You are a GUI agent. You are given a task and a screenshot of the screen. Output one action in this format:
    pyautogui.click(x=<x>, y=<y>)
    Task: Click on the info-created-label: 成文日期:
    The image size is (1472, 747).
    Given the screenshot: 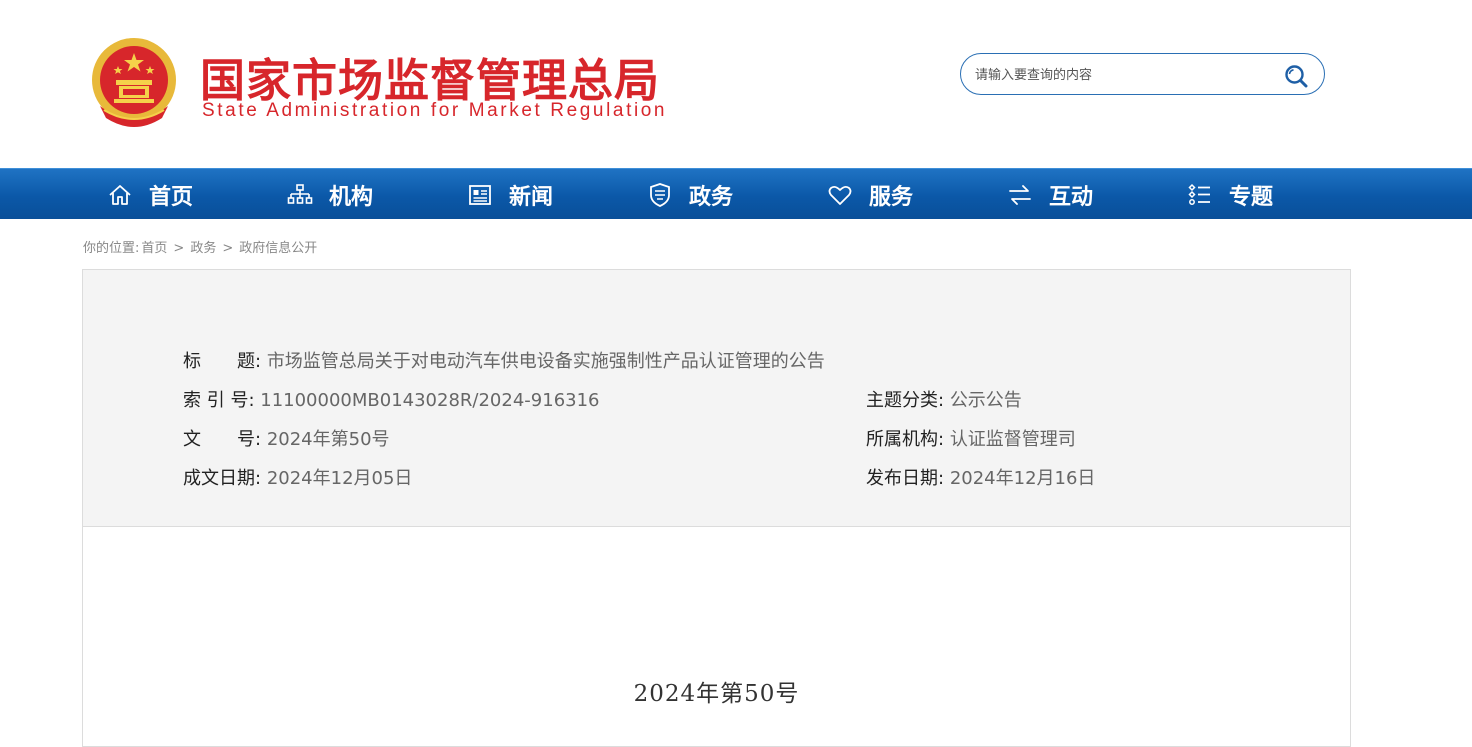 What is the action you would take?
    pyautogui.click(x=222, y=478)
    